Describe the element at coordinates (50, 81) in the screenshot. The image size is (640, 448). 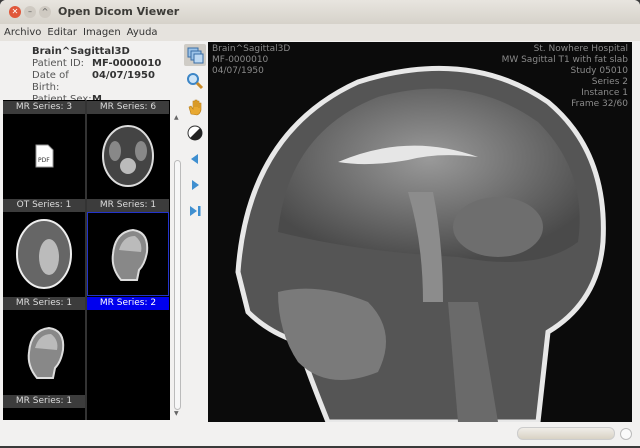
I see `dob-label: Date of Birth:` at that location.